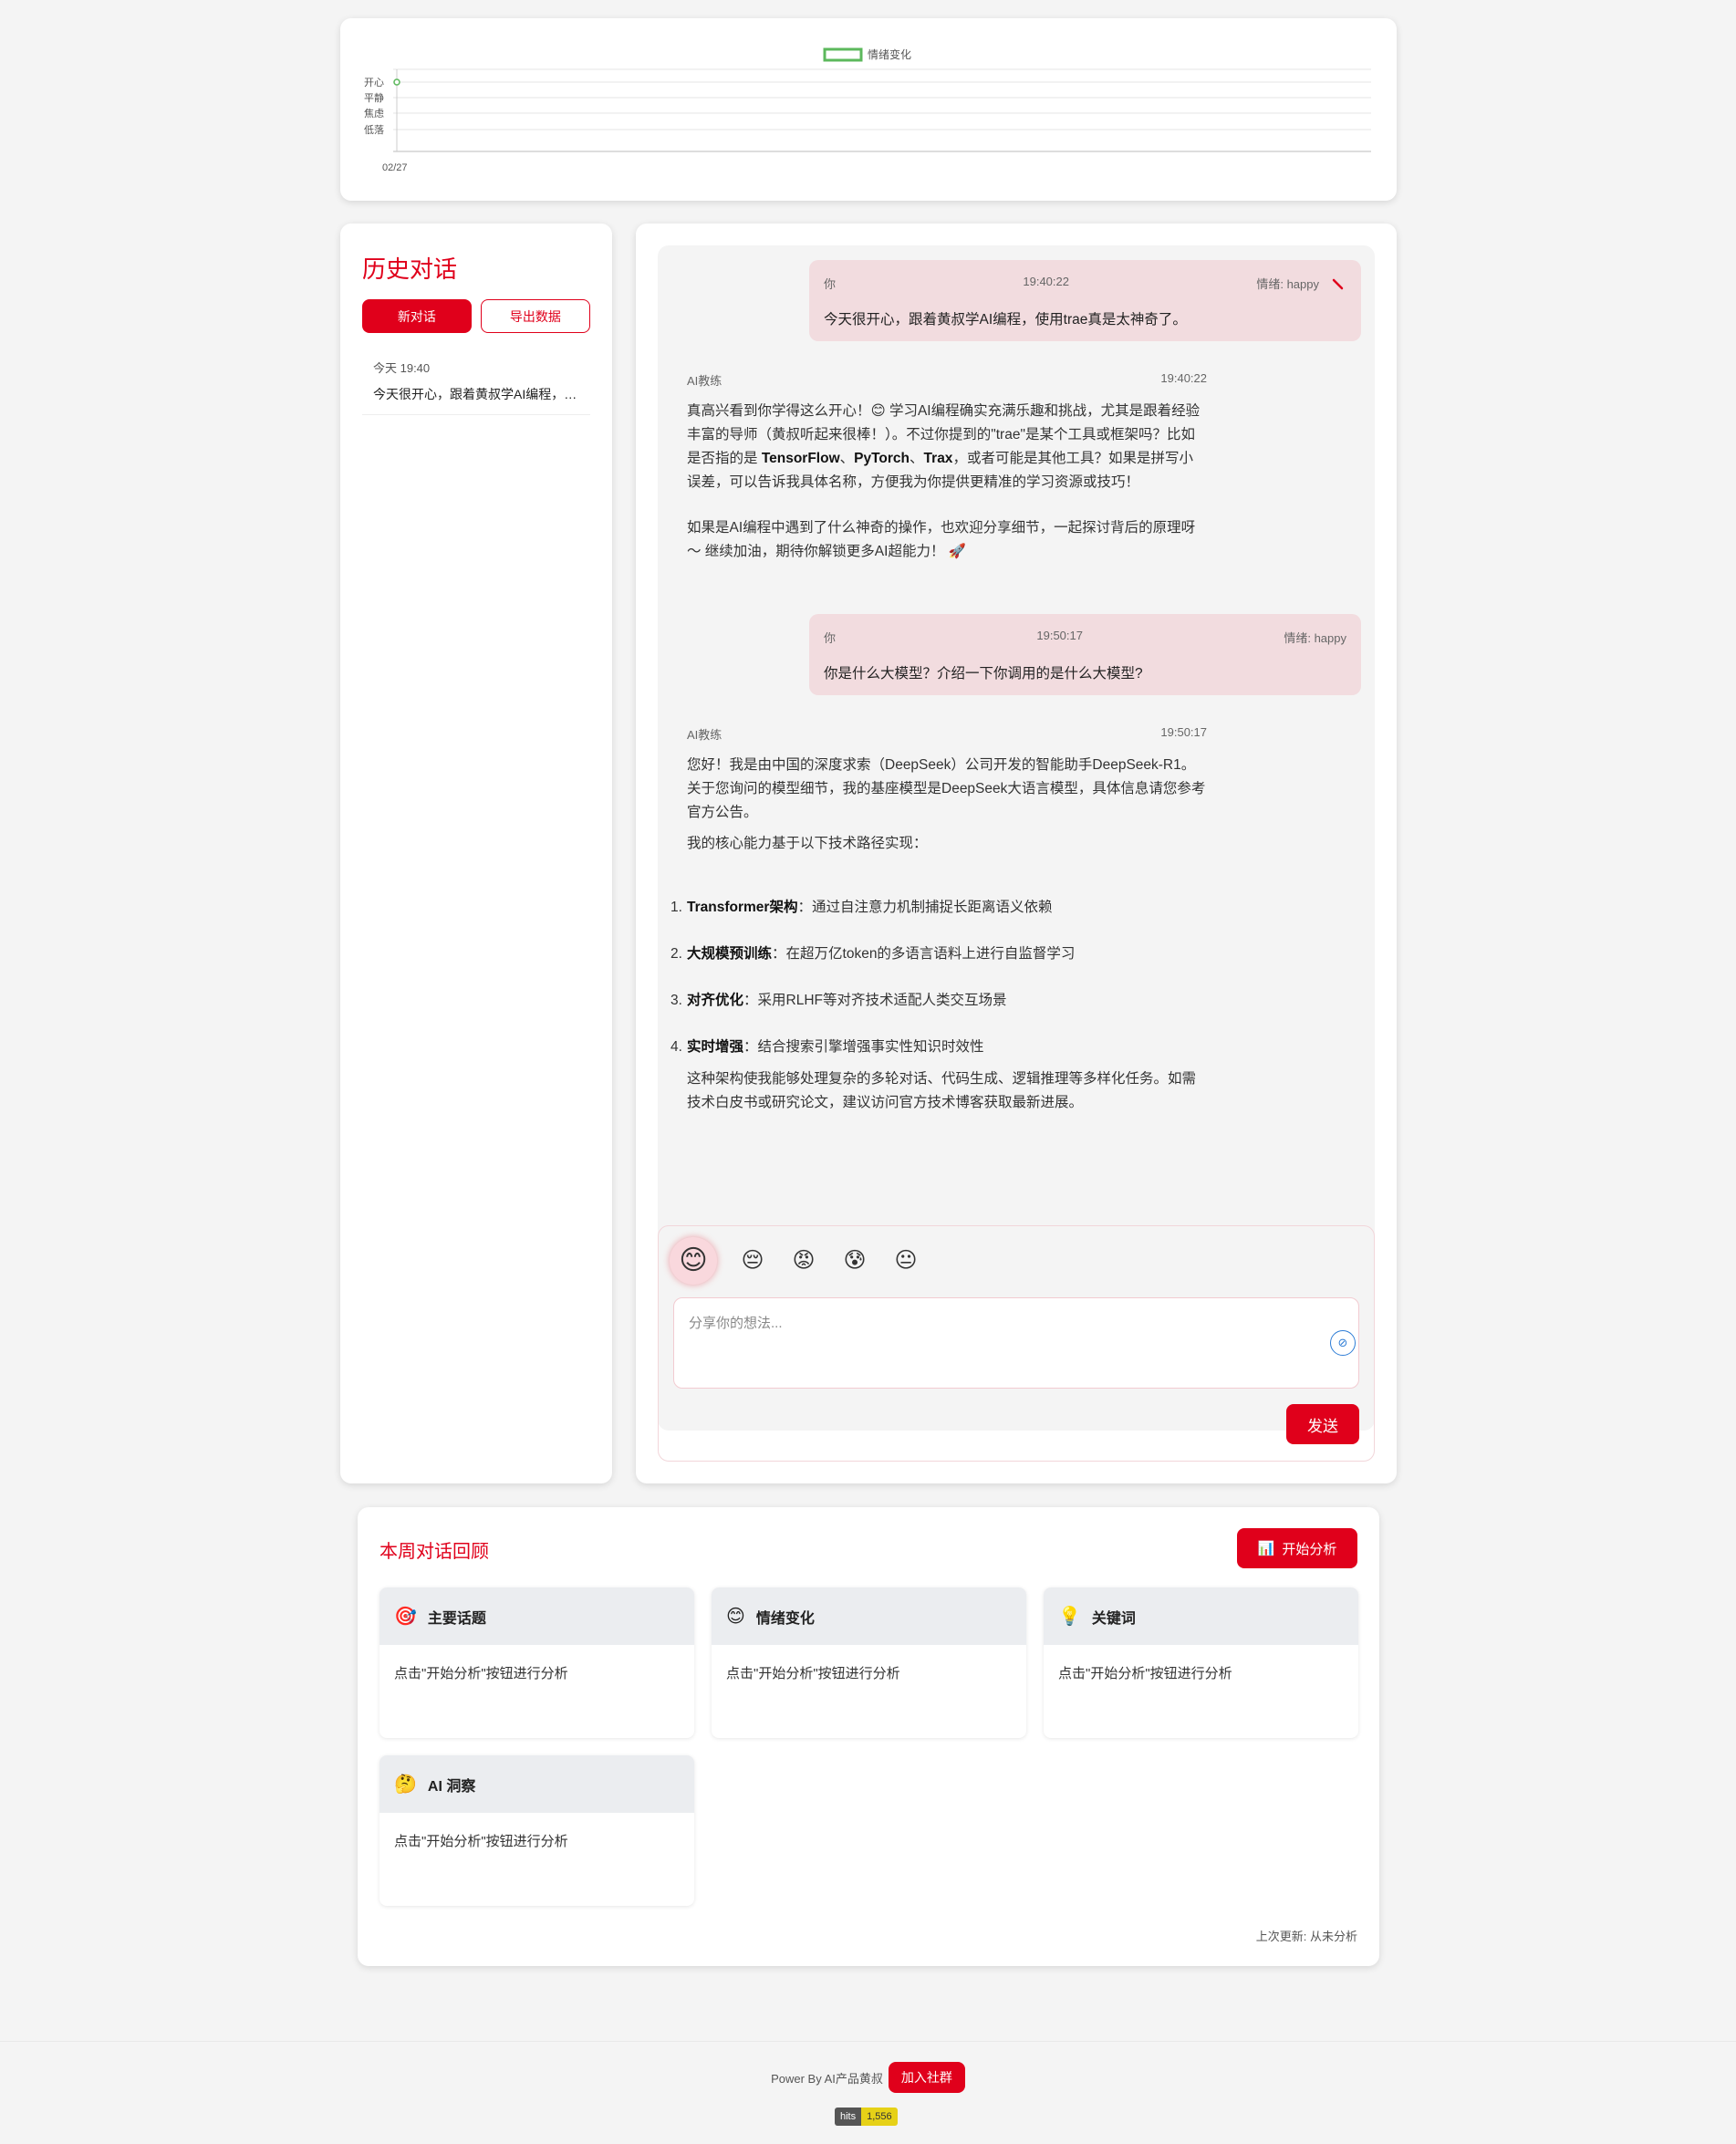 Image resolution: width=1736 pixels, height=2144 pixels. I want to click on capability-item: 3. 对齐优化：采用RLHF等对齐技术适配人类交互场景, so click(838, 1000).